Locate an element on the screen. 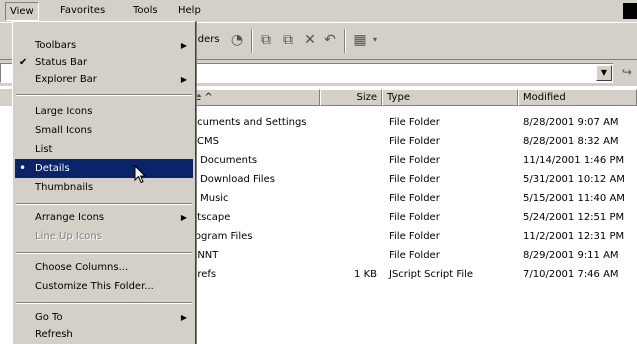 The width and height of the screenshot is (637, 344). file-name: ocuments and Settings is located at coordinates (249, 122).